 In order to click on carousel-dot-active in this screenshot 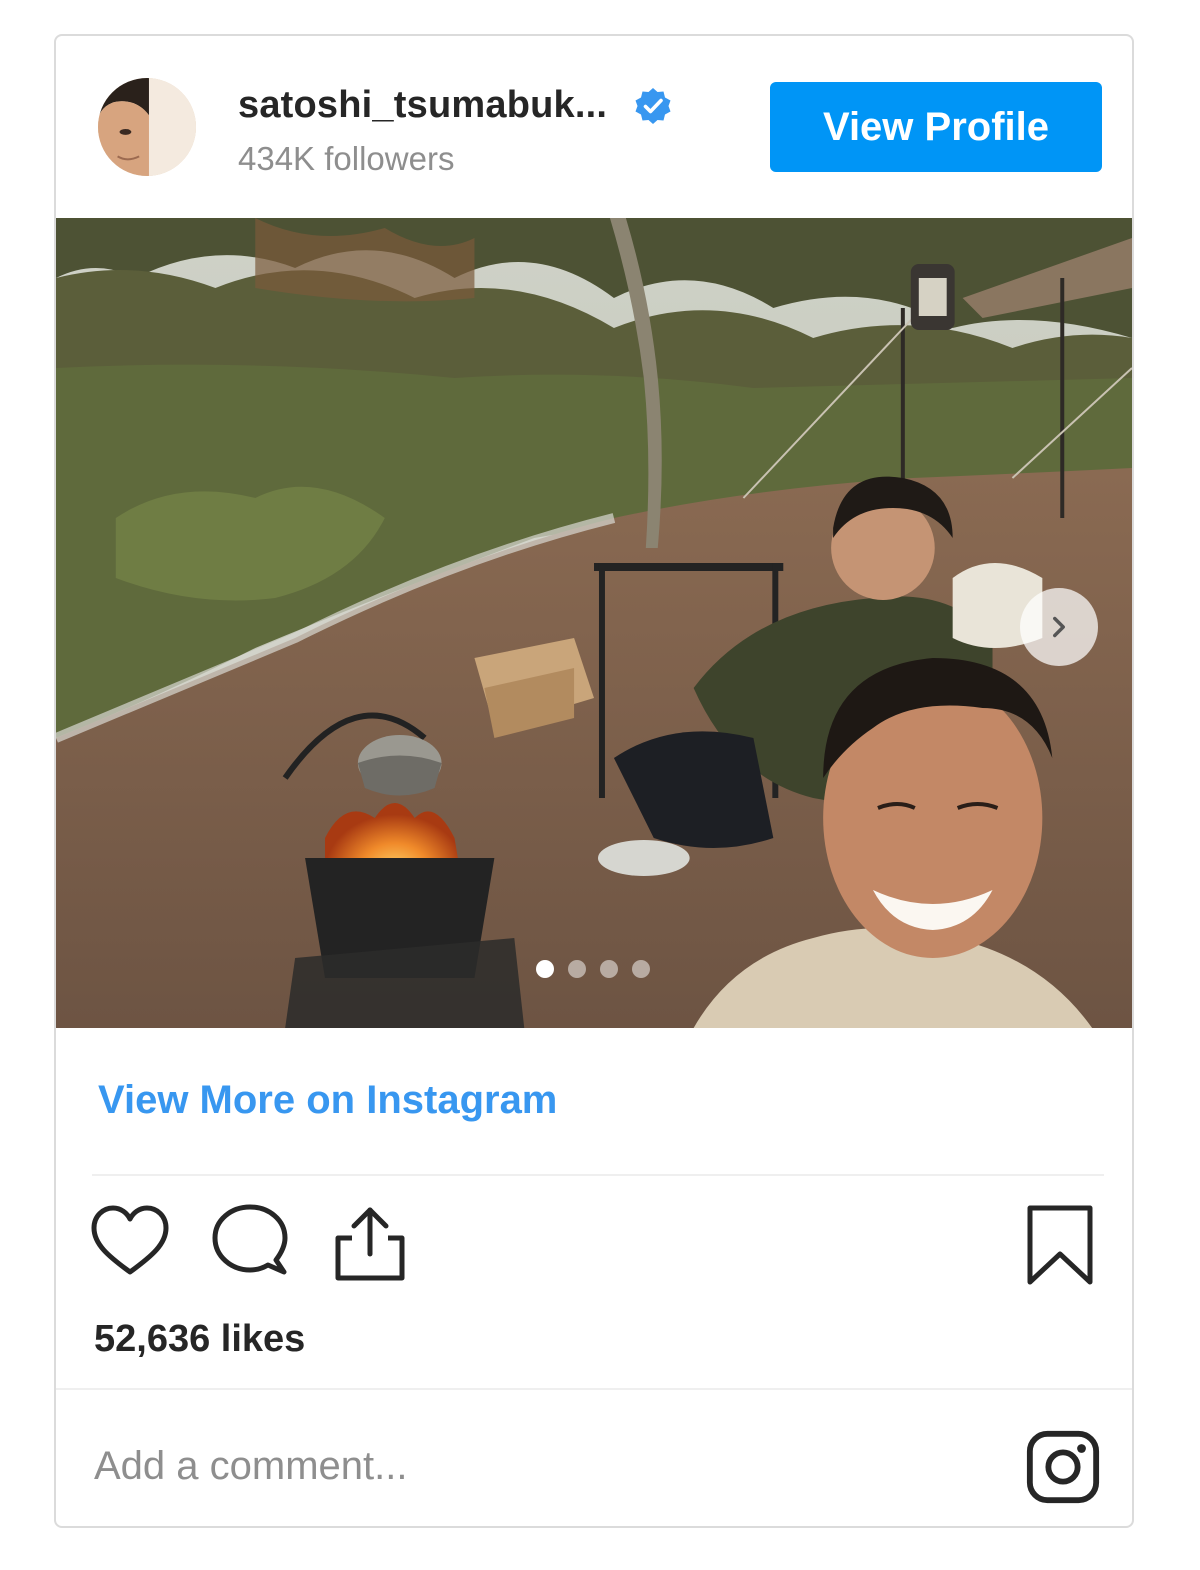, I will do `click(545, 969)`.